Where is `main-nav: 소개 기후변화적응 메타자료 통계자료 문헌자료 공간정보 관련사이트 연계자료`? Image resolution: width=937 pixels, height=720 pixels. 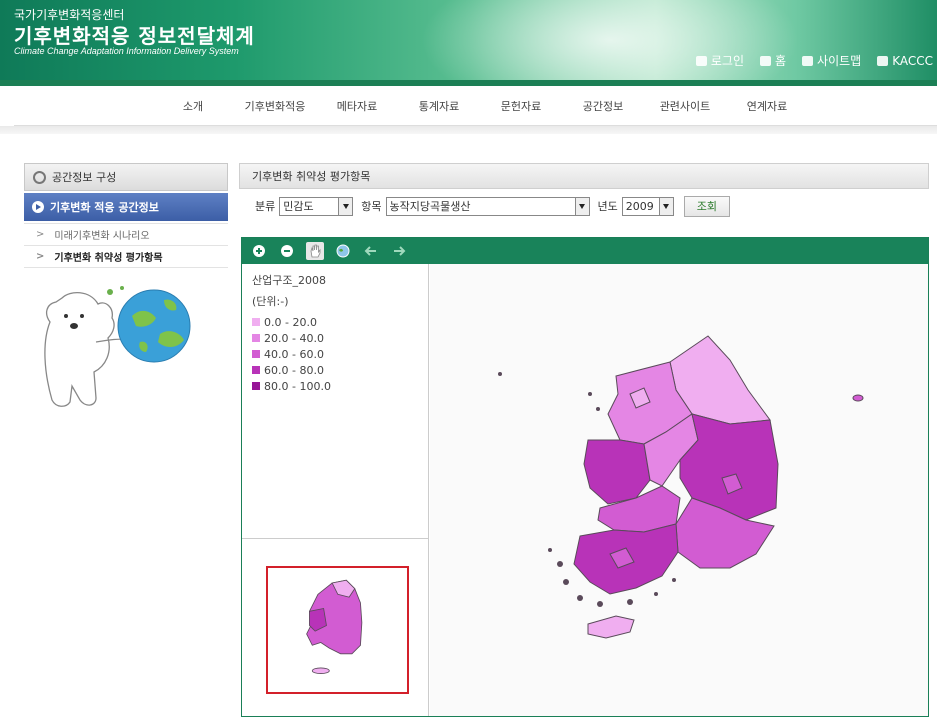
main-nav: 소개 기후변화적응 메타자료 통계자료 문헌자료 공간정보 관련사이트 연계자료 is located at coordinates (475, 106).